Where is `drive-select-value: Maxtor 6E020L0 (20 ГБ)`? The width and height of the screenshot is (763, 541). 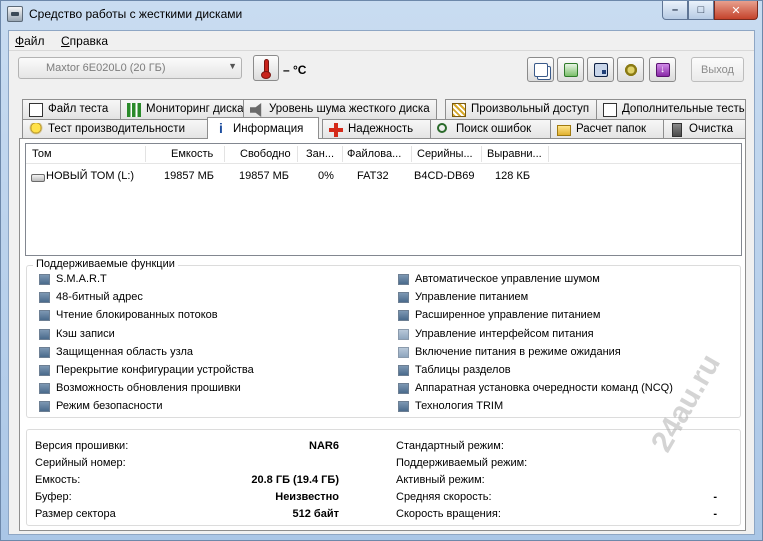 drive-select-value: Maxtor 6E020L0 (20 ГБ) is located at coordinates (106, 68).